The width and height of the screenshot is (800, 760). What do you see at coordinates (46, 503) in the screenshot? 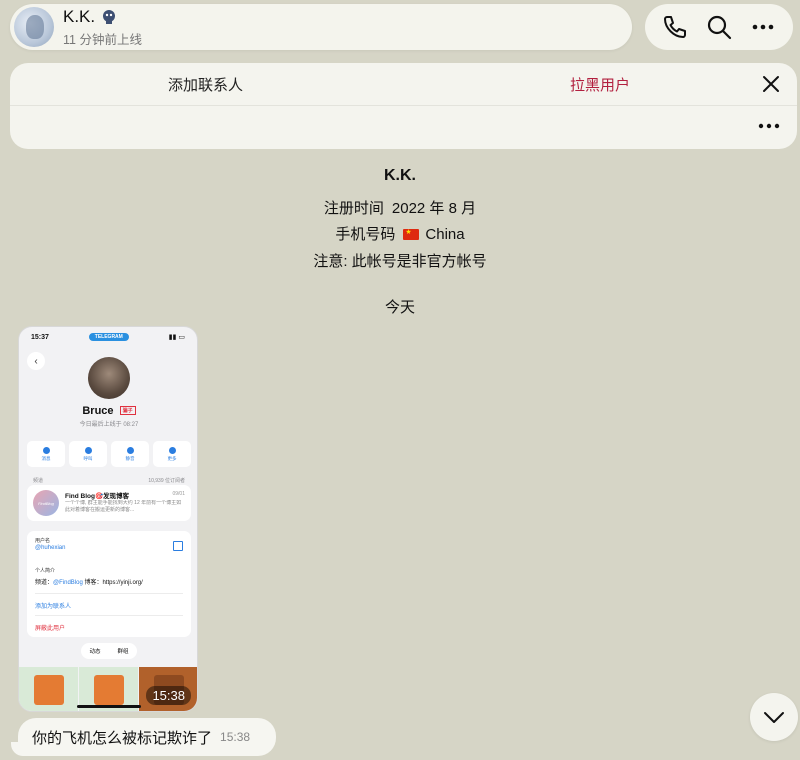
I see `channel-logo: FindBlog` at bounding box center [46, 503].